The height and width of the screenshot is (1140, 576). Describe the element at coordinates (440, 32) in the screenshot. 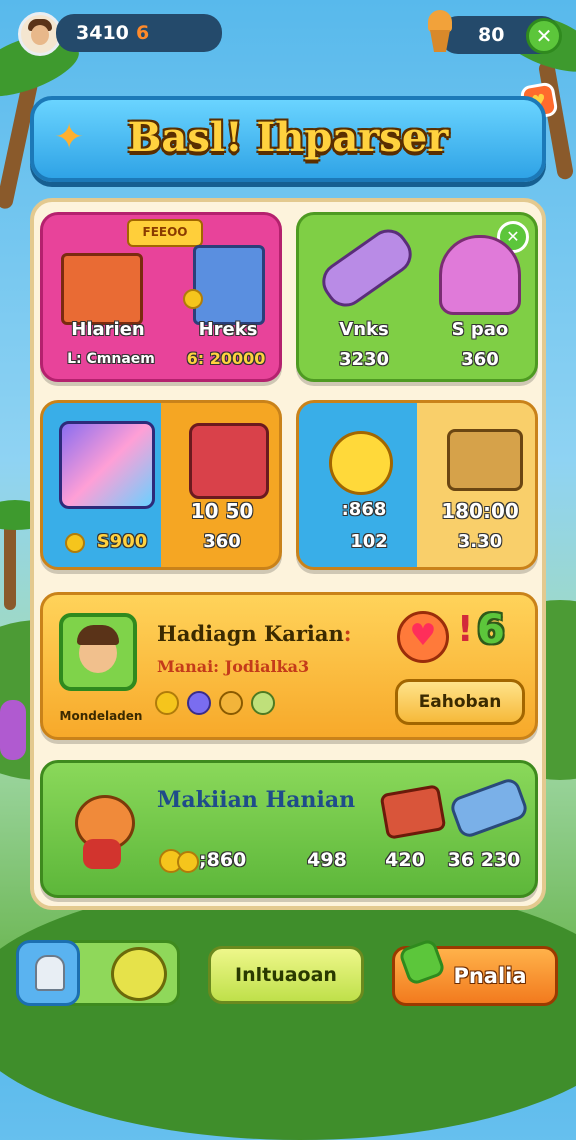

I see `cupcake-icon` at that location.